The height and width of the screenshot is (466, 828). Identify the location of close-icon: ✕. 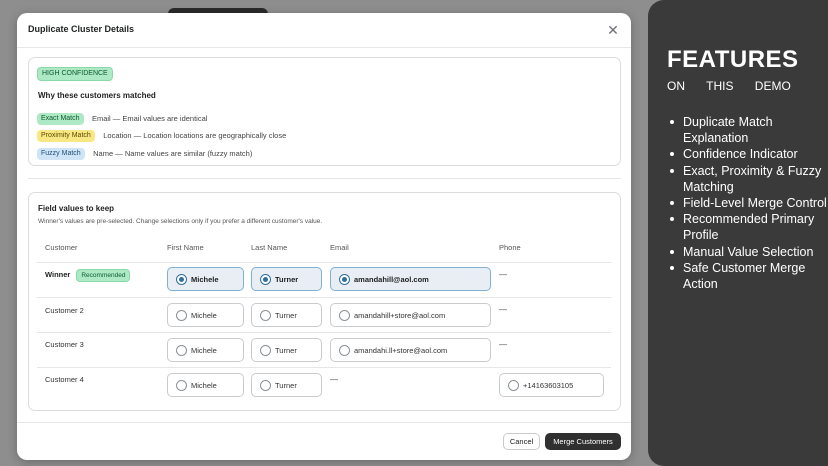
(613, 30).